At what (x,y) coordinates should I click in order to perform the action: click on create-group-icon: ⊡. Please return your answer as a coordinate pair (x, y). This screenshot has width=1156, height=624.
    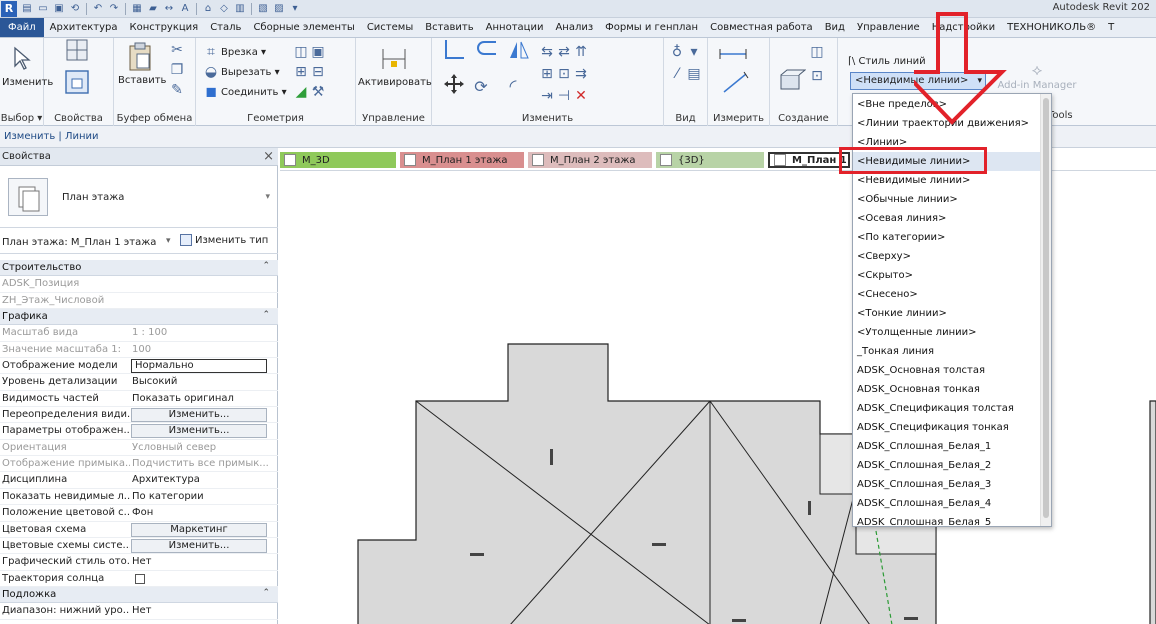
    Looking at the image, I should click on (818, 76).